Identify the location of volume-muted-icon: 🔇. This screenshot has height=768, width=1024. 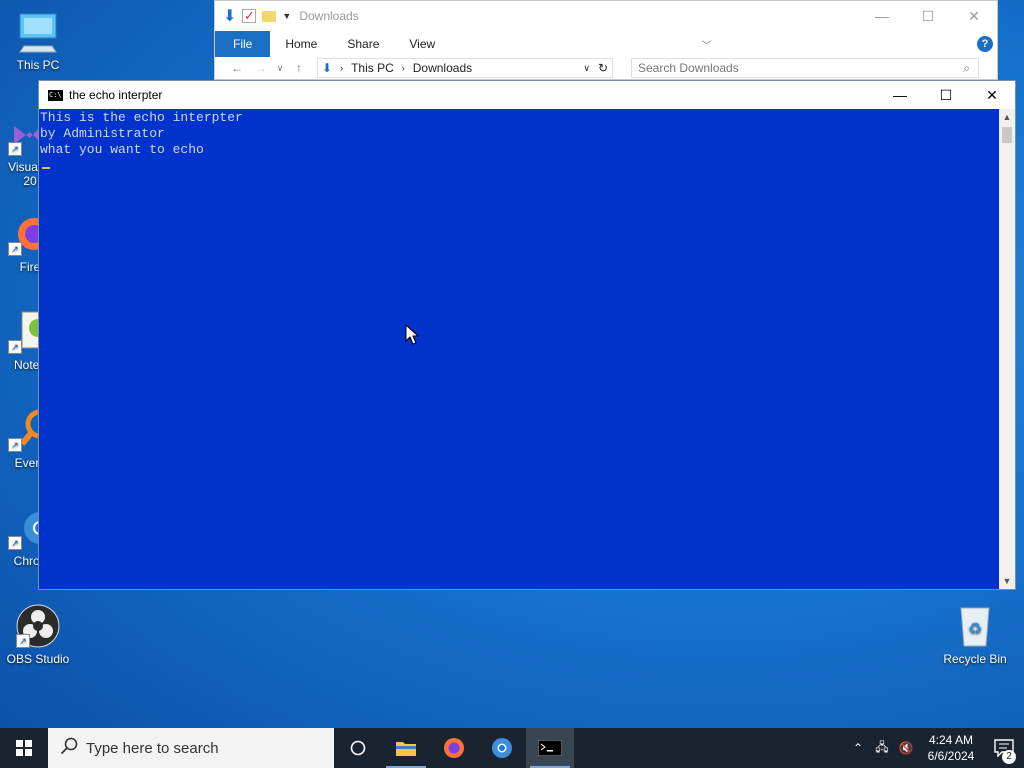
(906, 748).